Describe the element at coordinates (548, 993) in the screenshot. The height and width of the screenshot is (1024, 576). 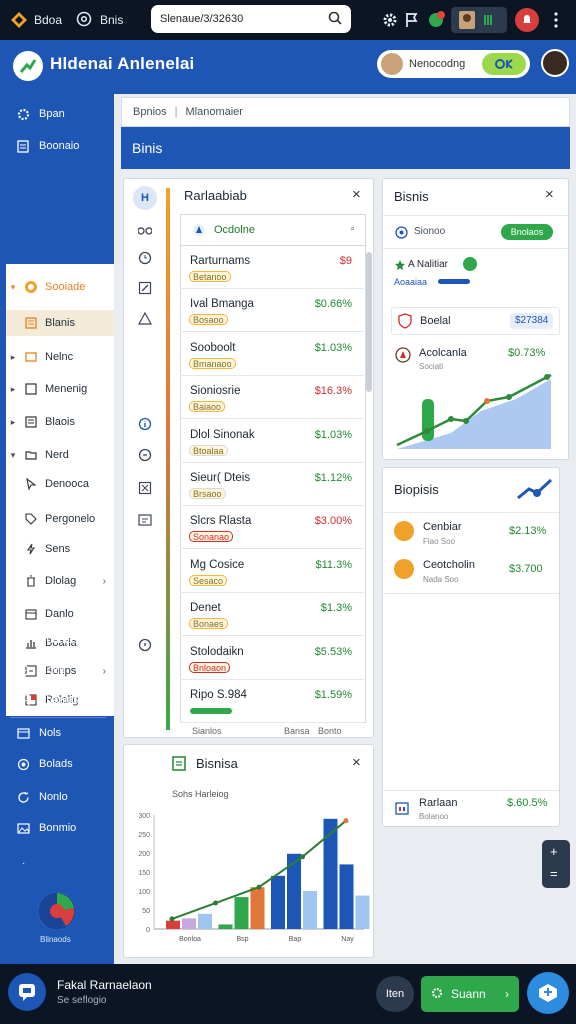
I see `help-fab-icon` at that location.